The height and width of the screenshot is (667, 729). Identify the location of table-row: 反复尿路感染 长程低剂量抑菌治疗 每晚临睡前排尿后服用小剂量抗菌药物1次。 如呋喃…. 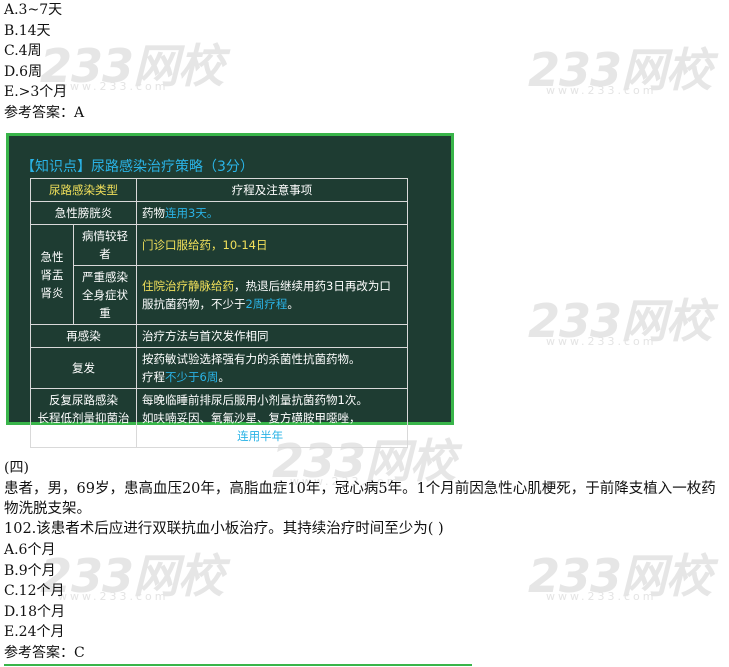
(218, 418).